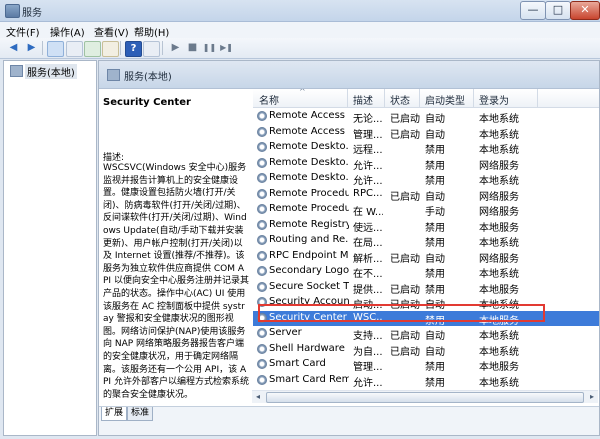  What do you see at coordinates (51, 71) in the screenshot?
I see `tree-item-services-local: 服务(本地)` at bounding box center [51, 71].